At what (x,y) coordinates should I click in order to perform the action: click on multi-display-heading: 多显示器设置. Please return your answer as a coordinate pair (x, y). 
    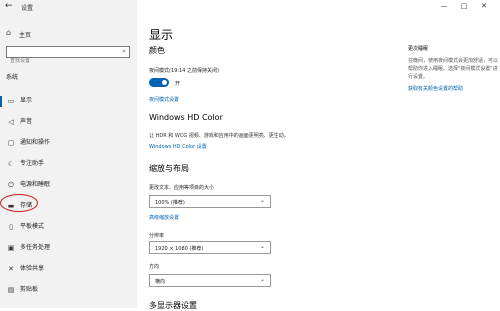
    Looking at the image, I should click on (173, 305).